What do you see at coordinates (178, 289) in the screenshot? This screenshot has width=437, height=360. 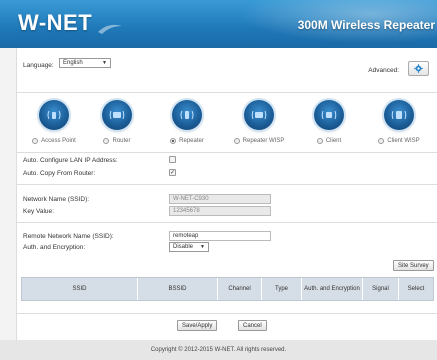 I see `column-header: BSSID` at bounding box center [178, 289].